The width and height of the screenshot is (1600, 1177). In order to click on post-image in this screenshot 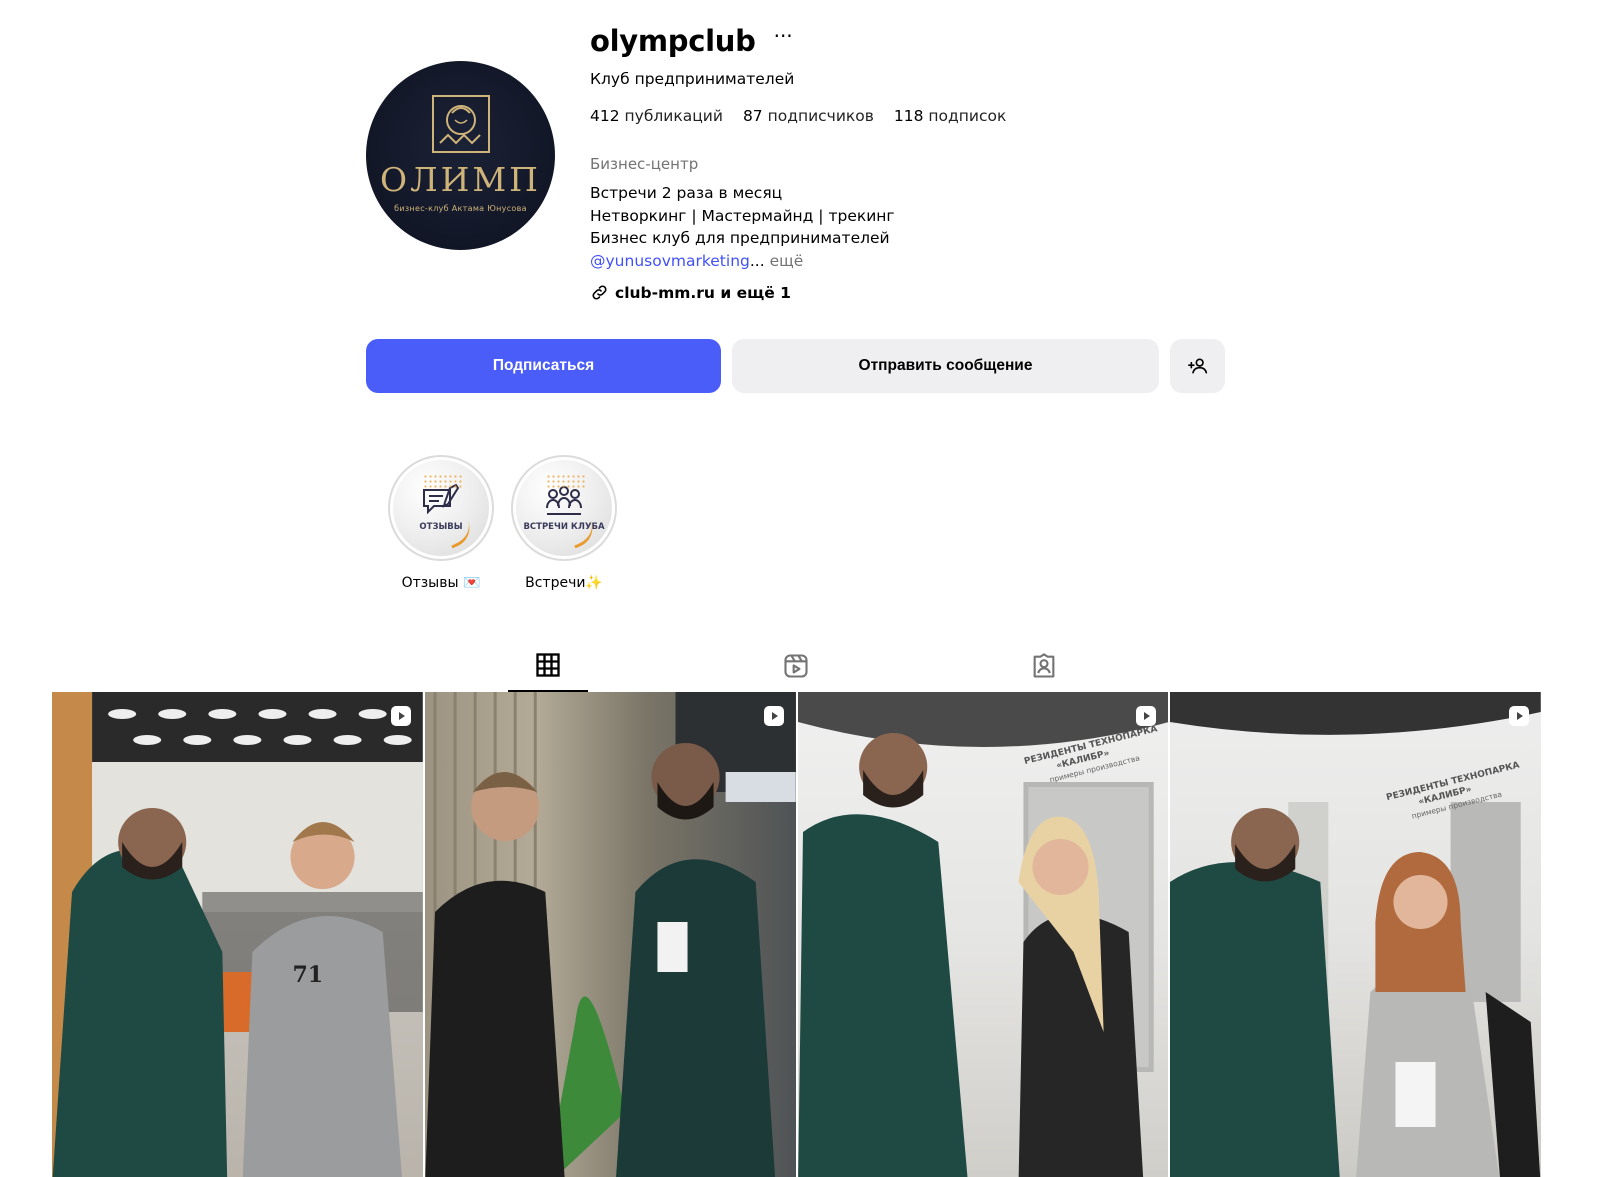, I will do `click(610, 934)`.